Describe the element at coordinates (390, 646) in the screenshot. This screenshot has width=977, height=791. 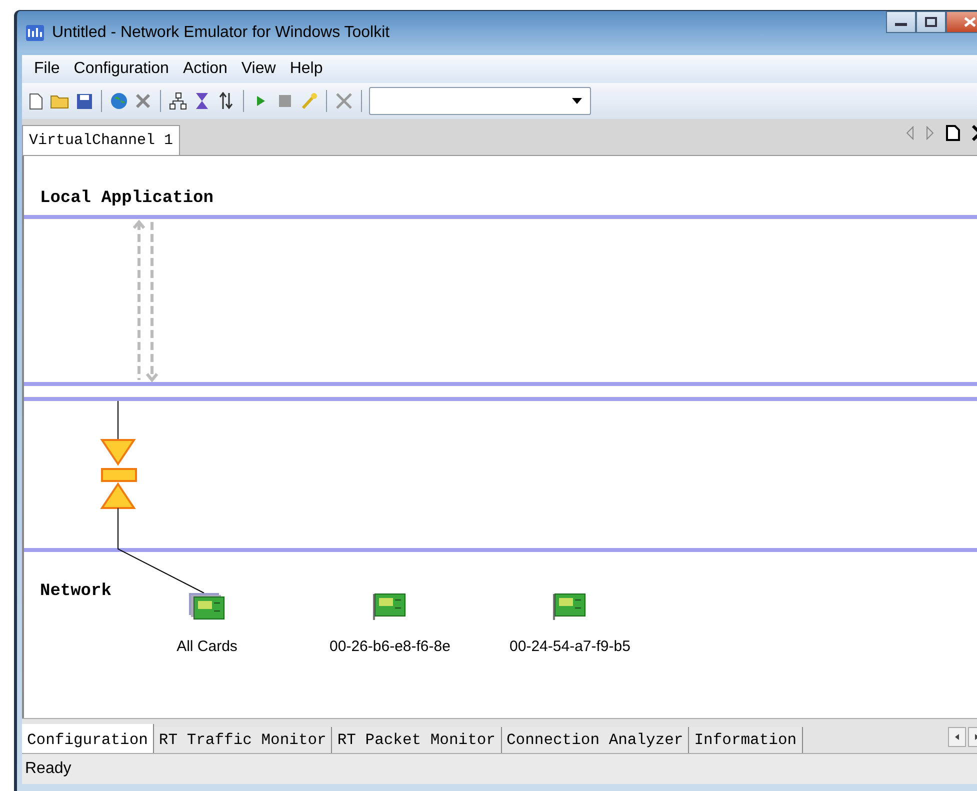
I see `card-label: 00-26-b6-e8-f6-8e` at that location.